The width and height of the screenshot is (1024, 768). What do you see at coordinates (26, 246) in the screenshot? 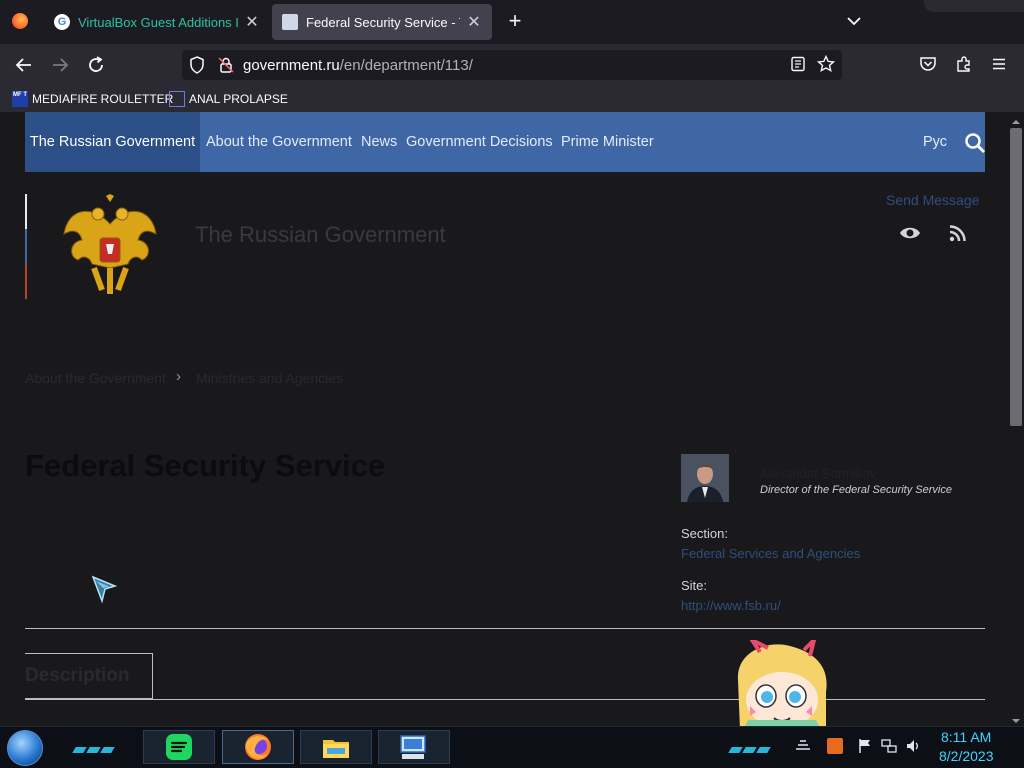
I see `accent-stripe-blue` at bounding box center [26, 246].